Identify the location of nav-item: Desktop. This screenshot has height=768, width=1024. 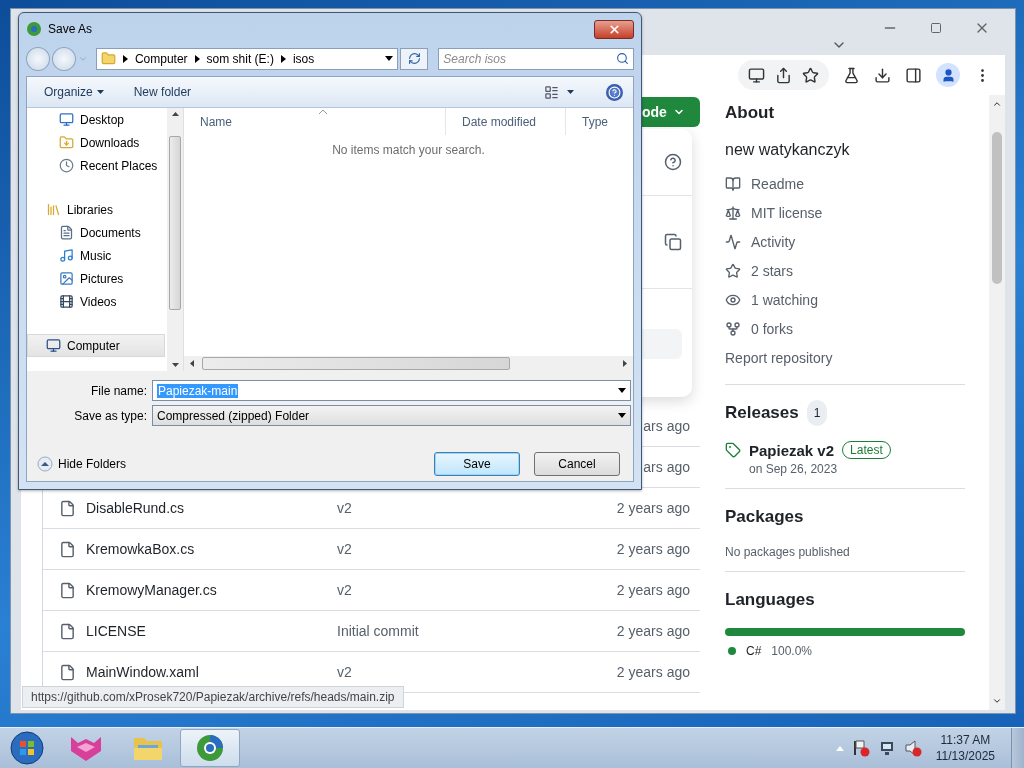
(96, 119).